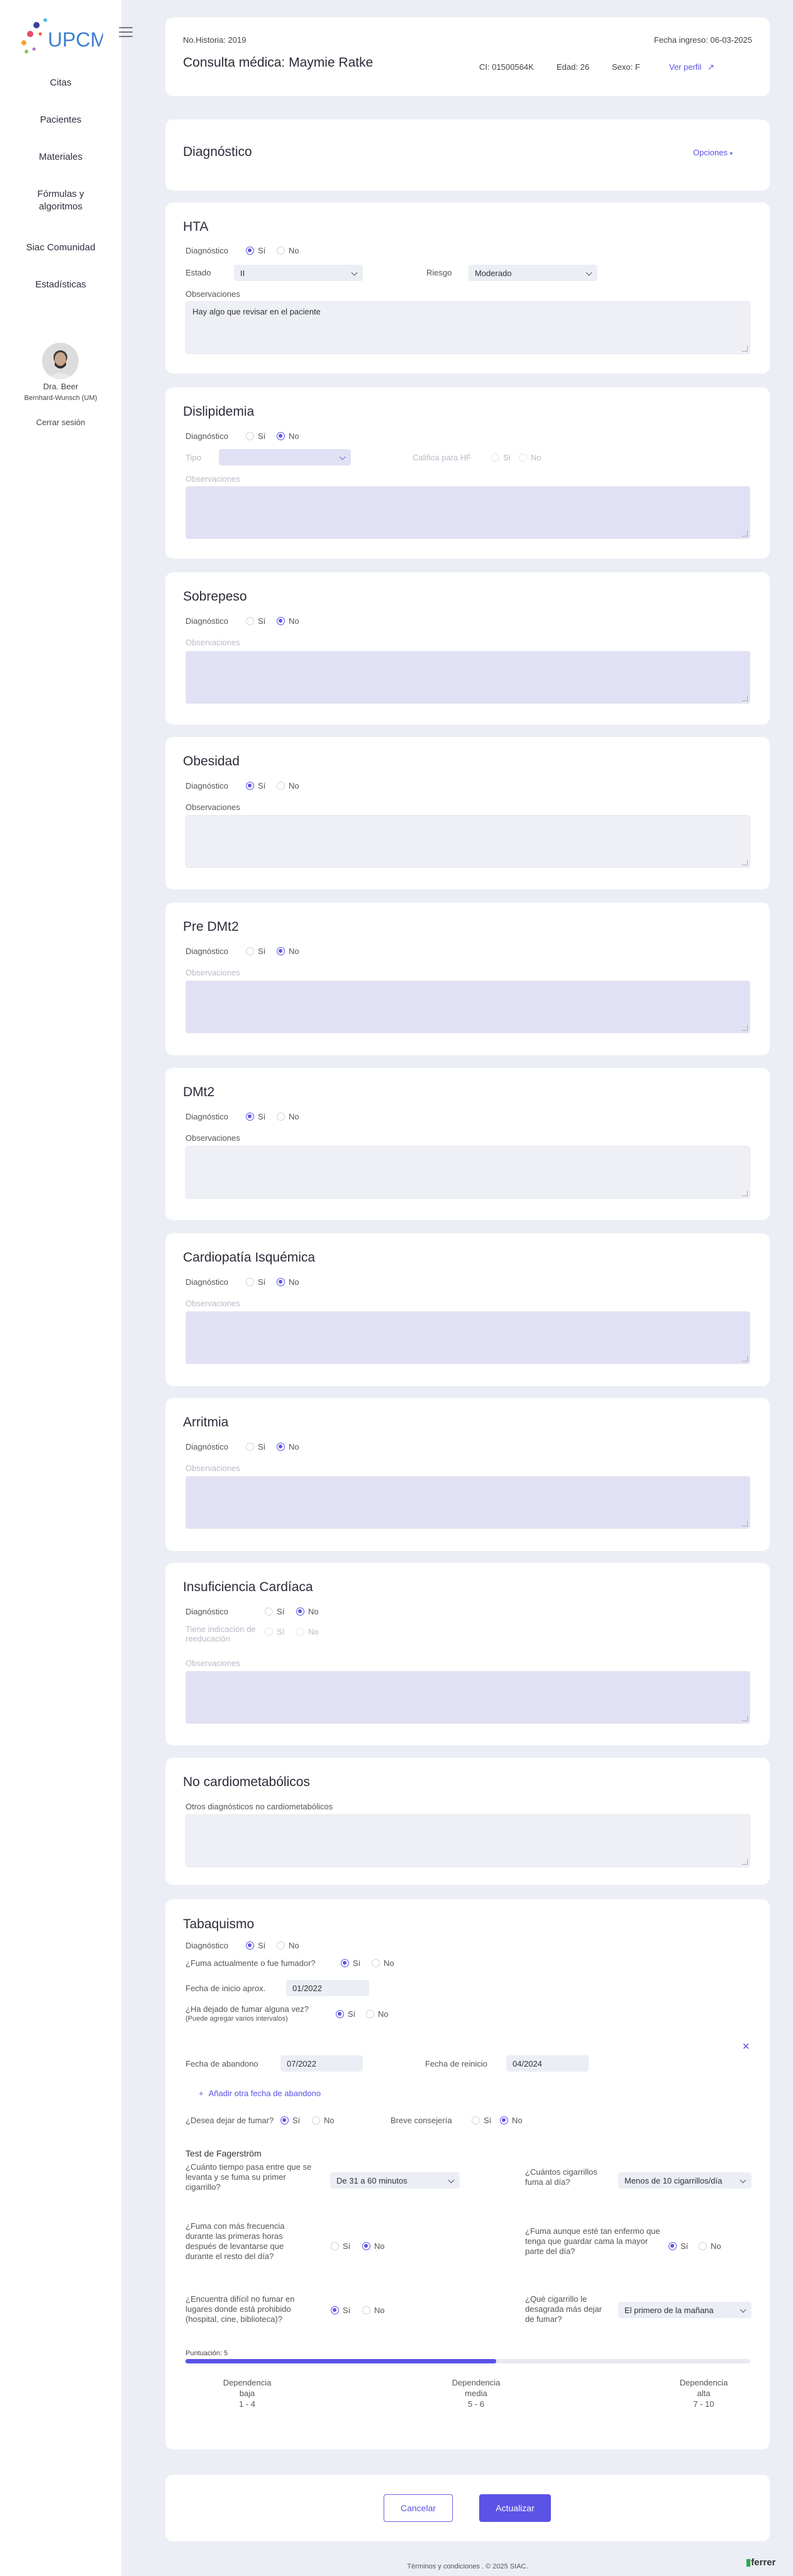  What do you see at coordinates (255, 436) in the screenshot?
I see `dislipidemia-yes-radio: Sí` at bounding box center [255, 436].